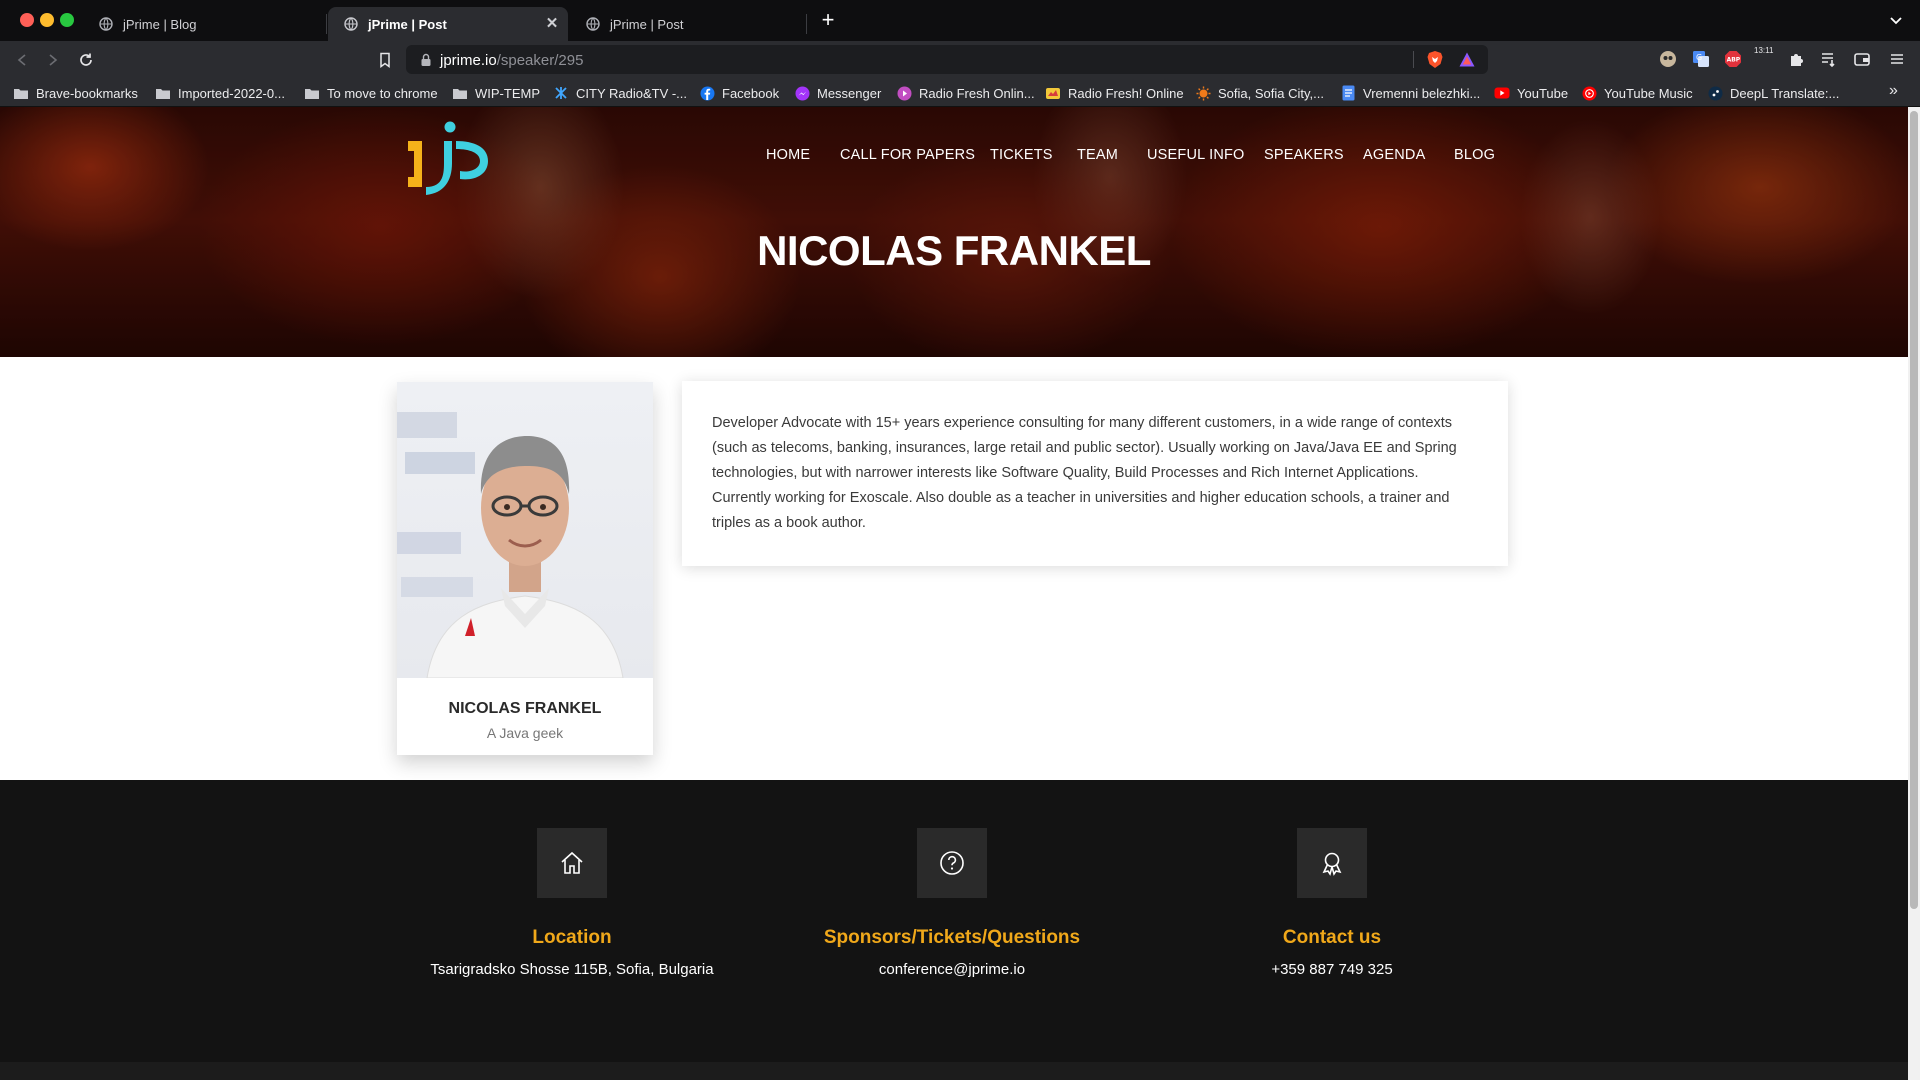 The height and width of the screenshot is (1080, 1920). What do you see at coordinates (67, 20) in the screenshot?
I see `maximize-window-button` at bounding box center [67, 20].